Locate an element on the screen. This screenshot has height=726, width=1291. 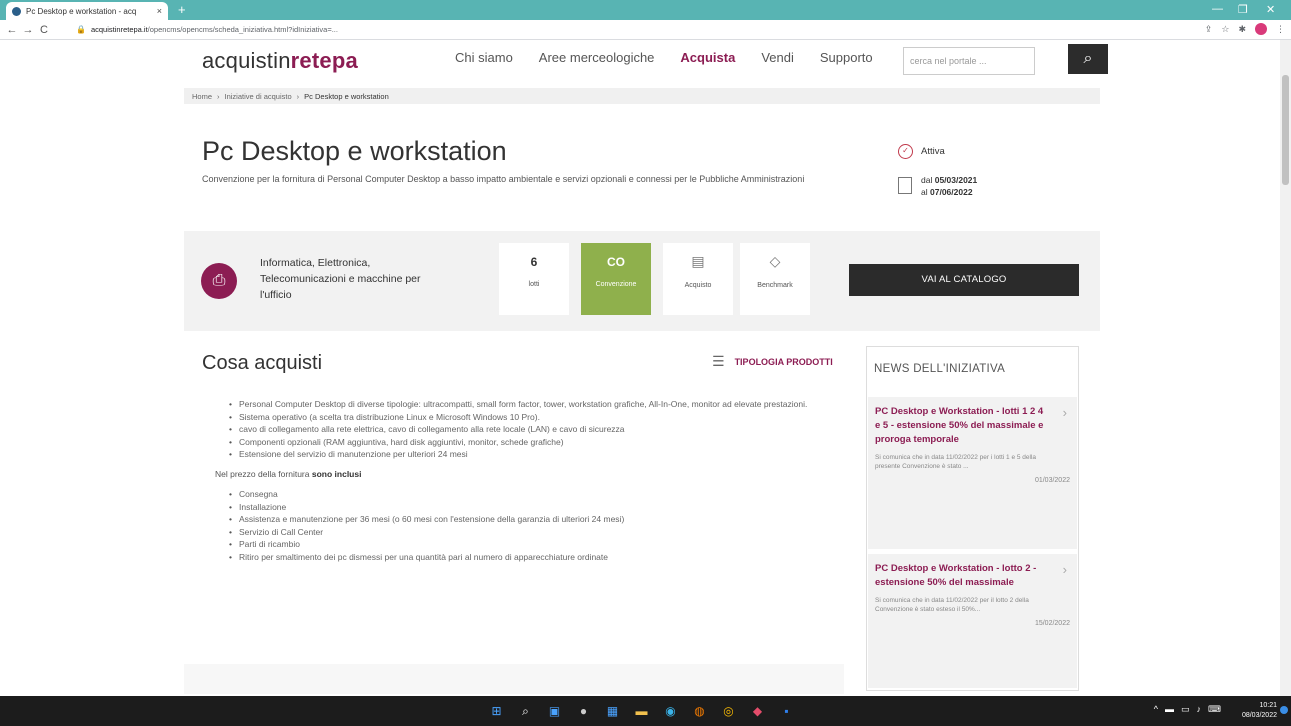
tipologia-prodotti-link: ☰ TIPOLOGIA PRODOTTI is located at coordinates (772, 361).